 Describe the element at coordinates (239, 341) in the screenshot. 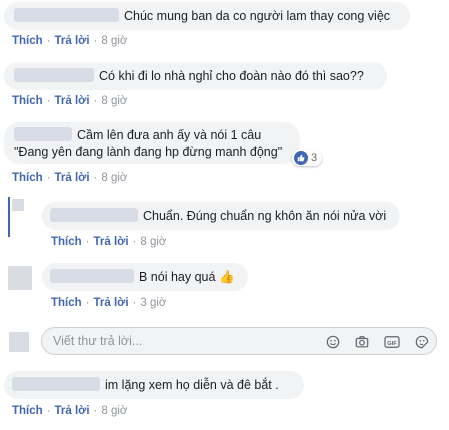

I see `reply-input: Viết thư trả lời... GIF` at that location.